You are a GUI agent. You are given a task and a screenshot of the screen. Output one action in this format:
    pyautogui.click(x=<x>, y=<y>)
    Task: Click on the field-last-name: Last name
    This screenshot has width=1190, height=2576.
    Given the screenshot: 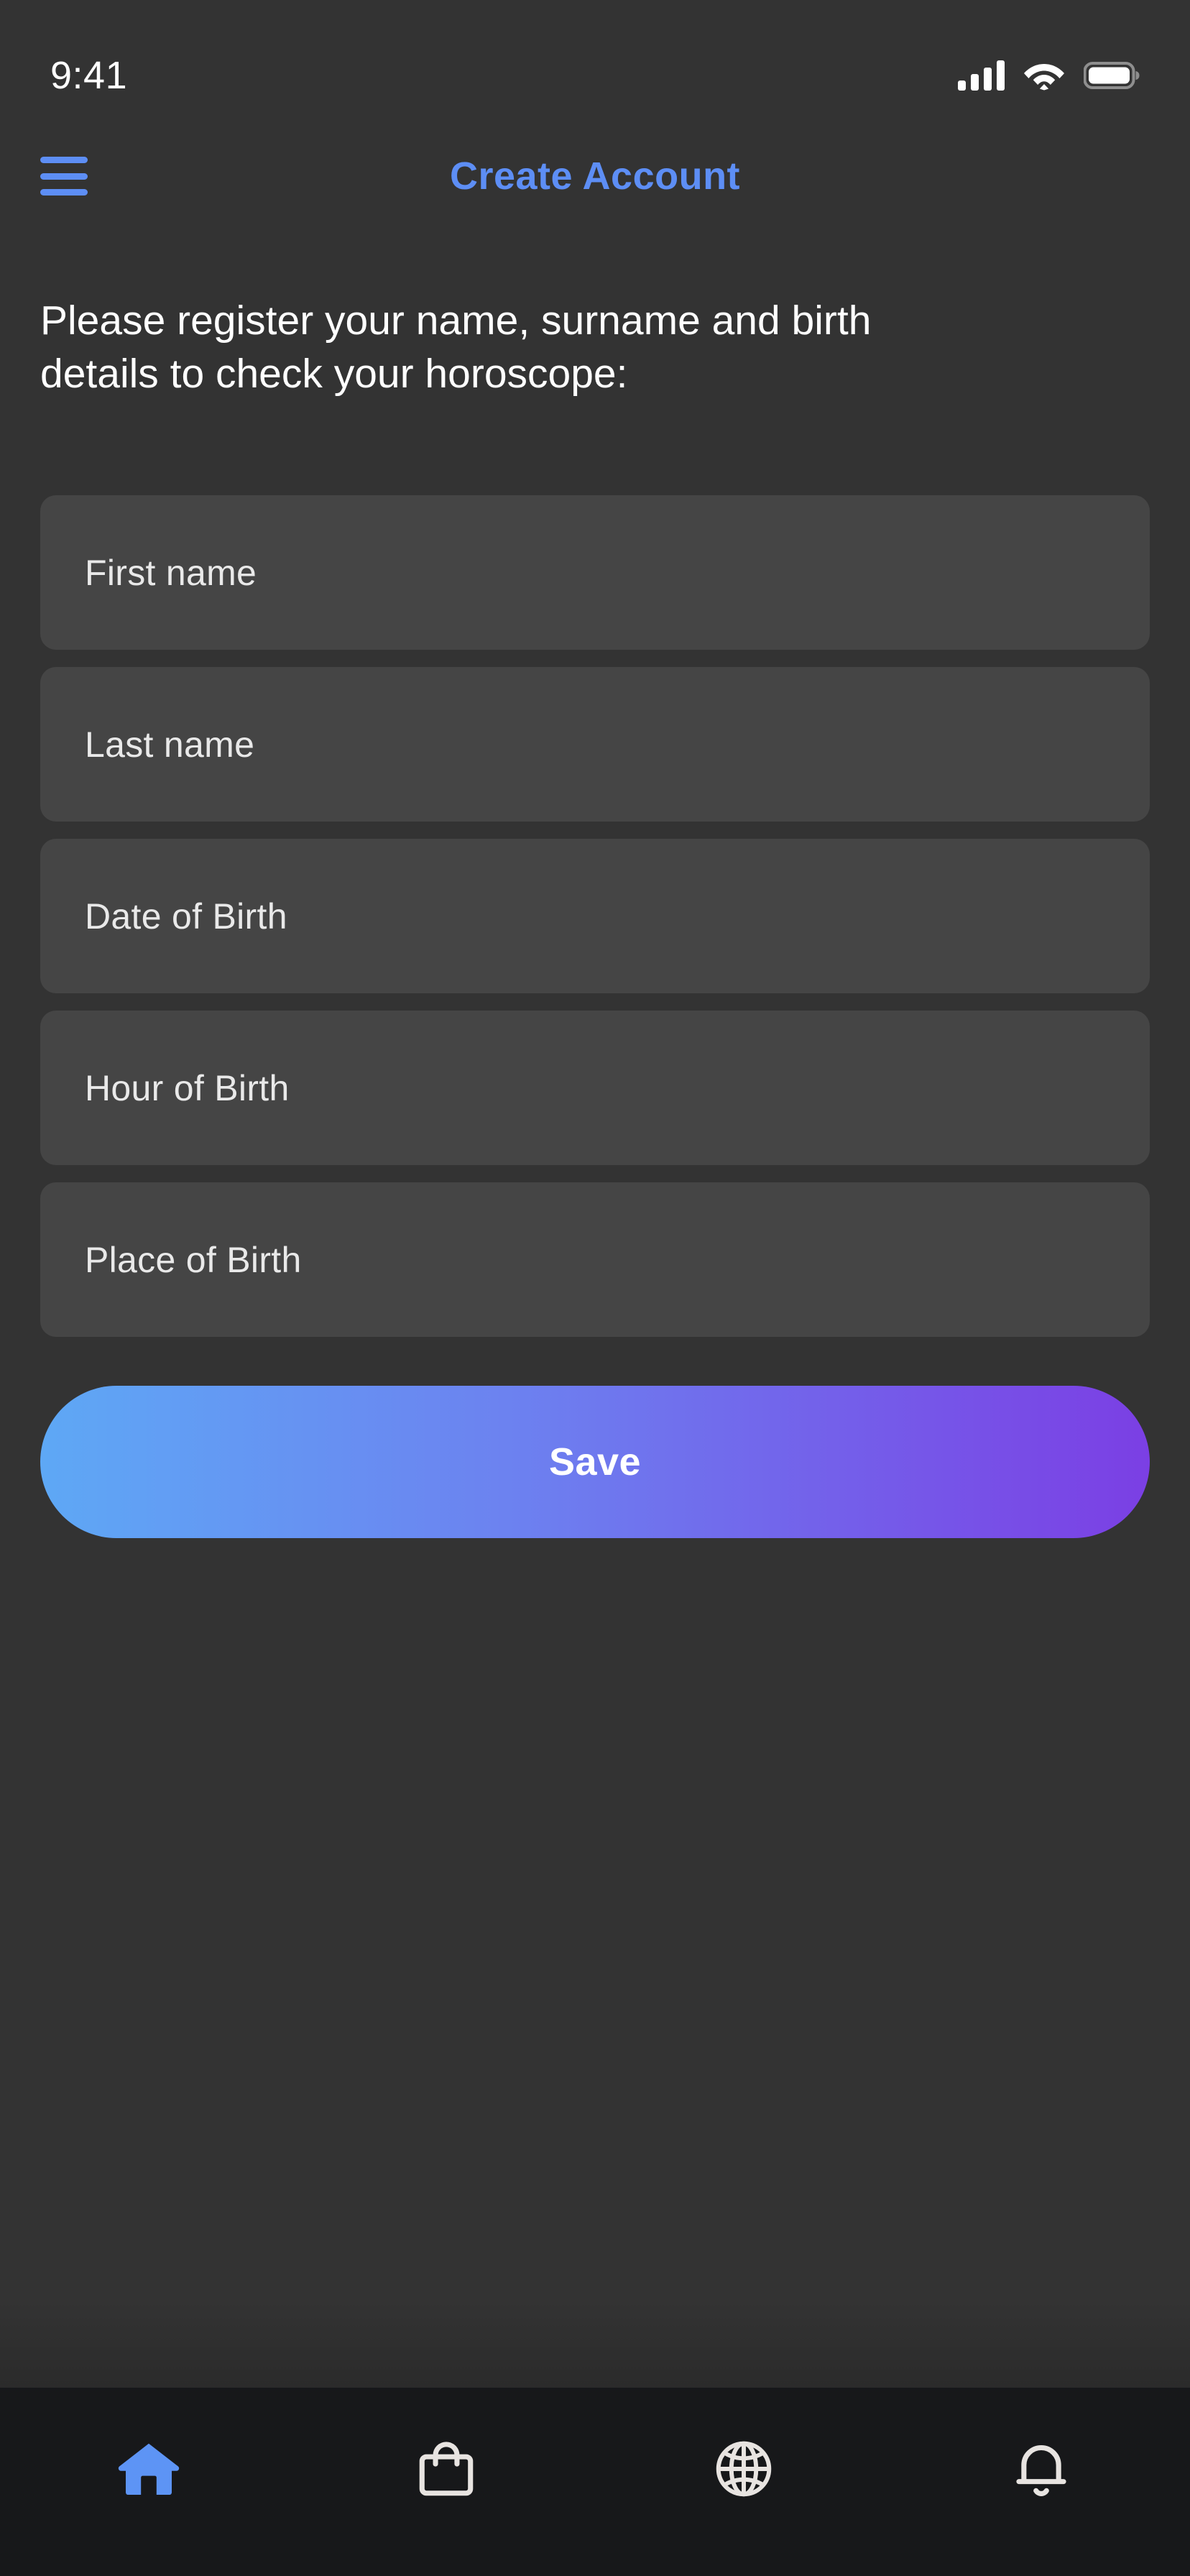 What is the action you would take?
    pyautogui.click(x=595, y=744)
    